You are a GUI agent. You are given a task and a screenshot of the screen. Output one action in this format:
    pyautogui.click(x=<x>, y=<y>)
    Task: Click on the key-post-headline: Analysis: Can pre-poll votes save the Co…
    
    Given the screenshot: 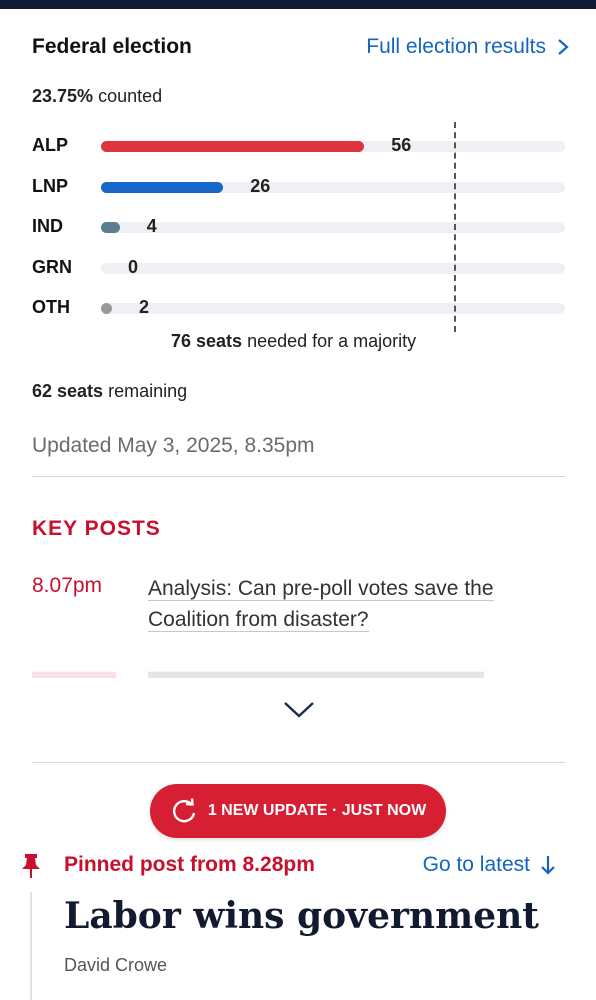 What is the action you would take?
    pyautogui.click(x=321, y=604)
    